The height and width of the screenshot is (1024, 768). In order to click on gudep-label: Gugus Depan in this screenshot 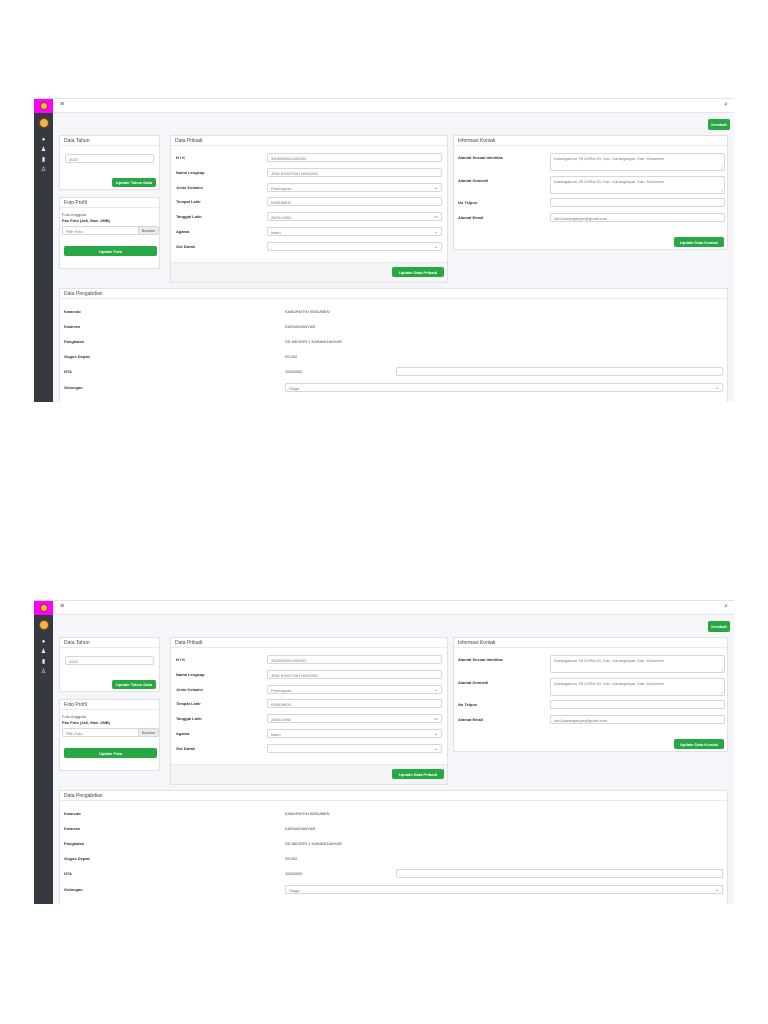, I will do `click(77, 858)`.